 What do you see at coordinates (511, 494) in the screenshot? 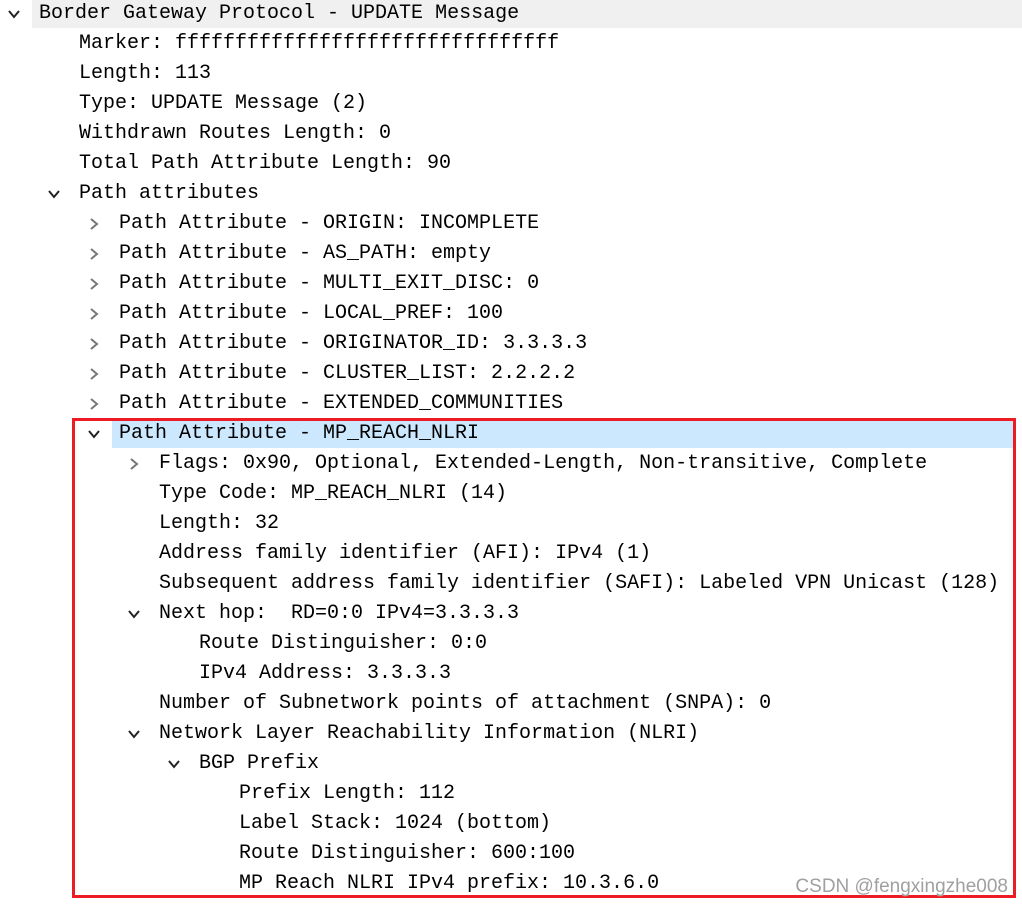
I see `tree-row: Type Code: MP_REACH_NLRI (14)` at bounding box center [511, 494].